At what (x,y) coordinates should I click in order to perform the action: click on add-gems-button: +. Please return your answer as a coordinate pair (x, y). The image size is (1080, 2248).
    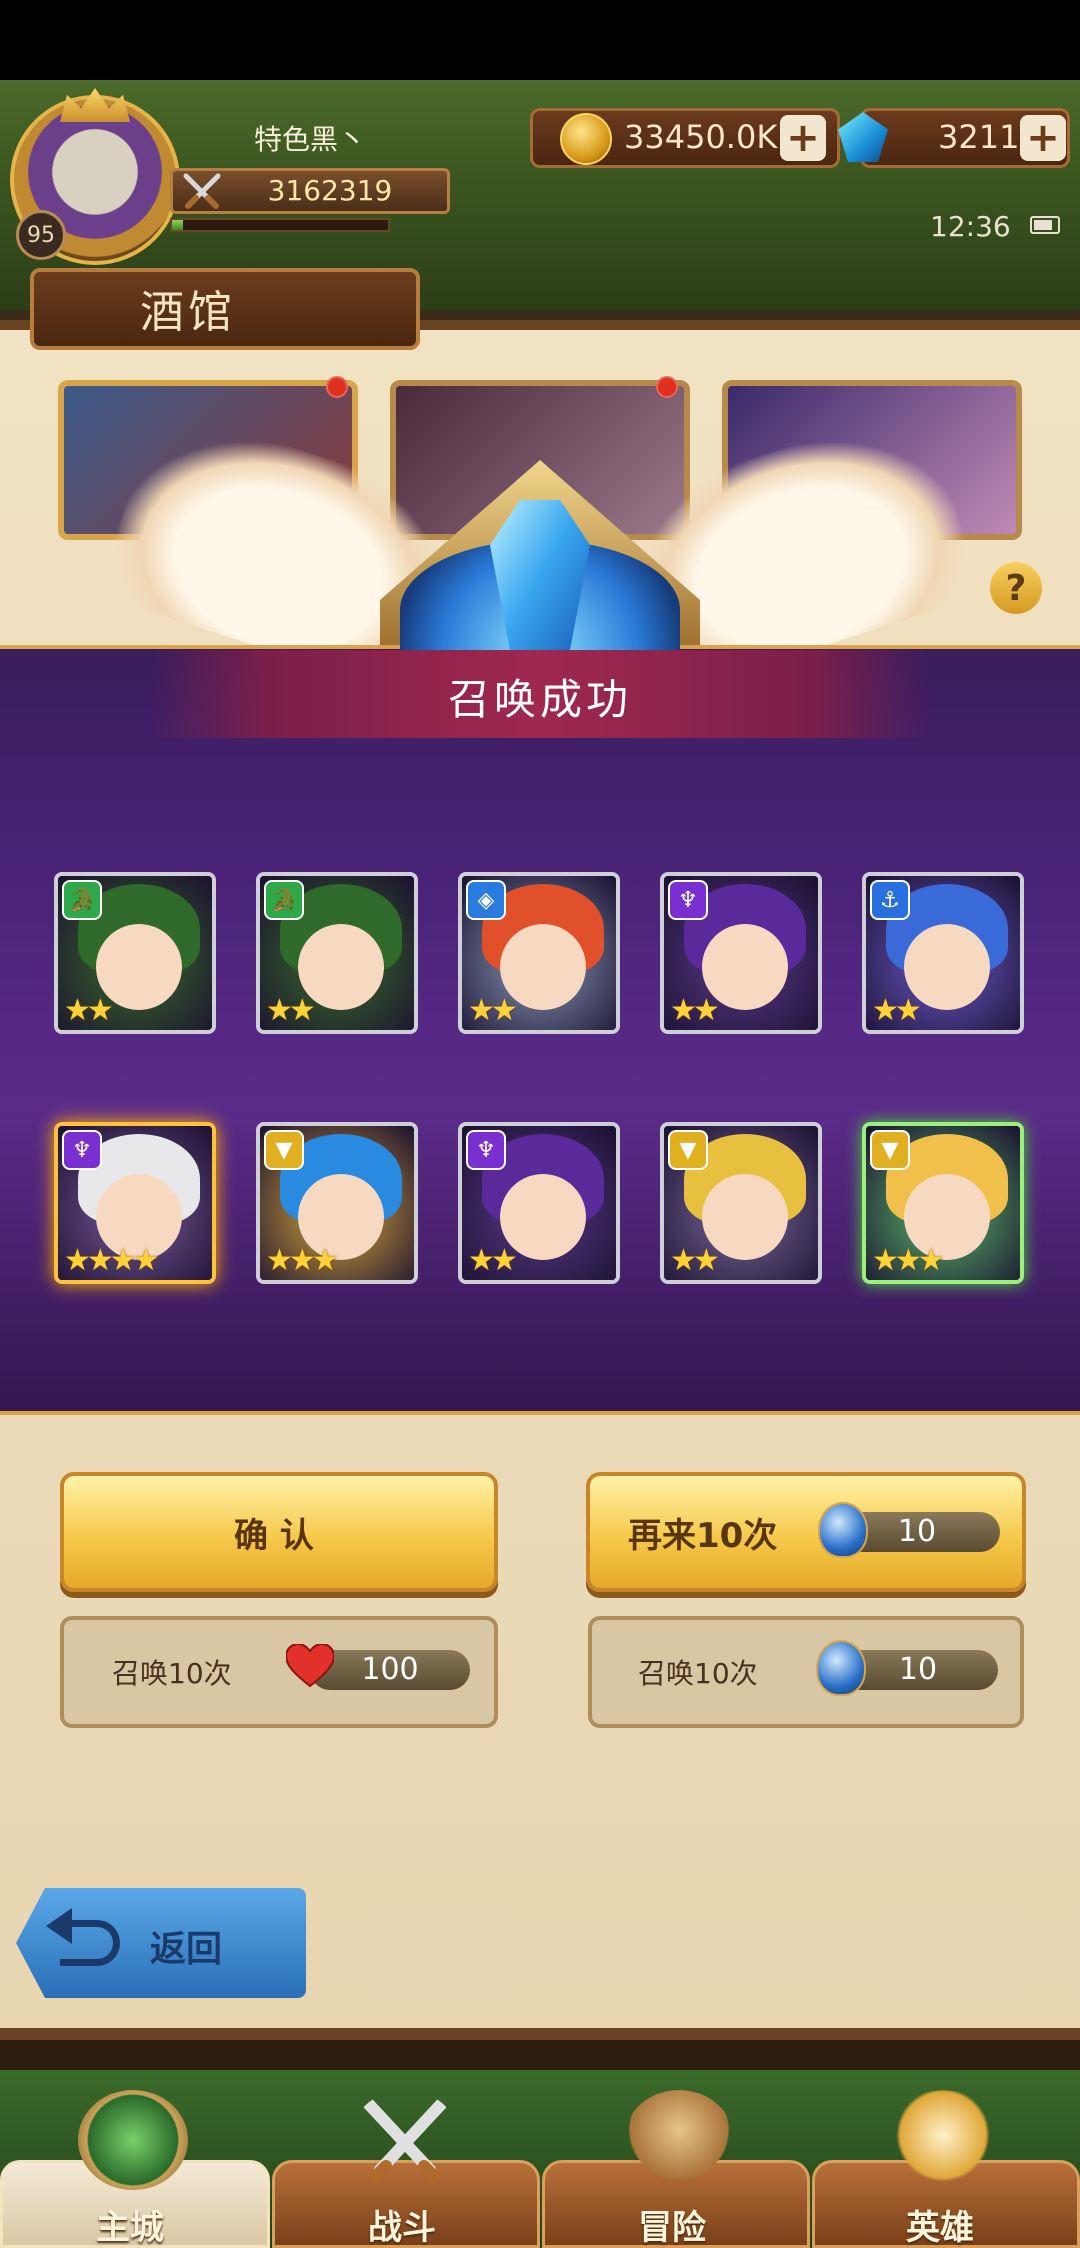
    Looking at the image, I should click on (1043, 138).